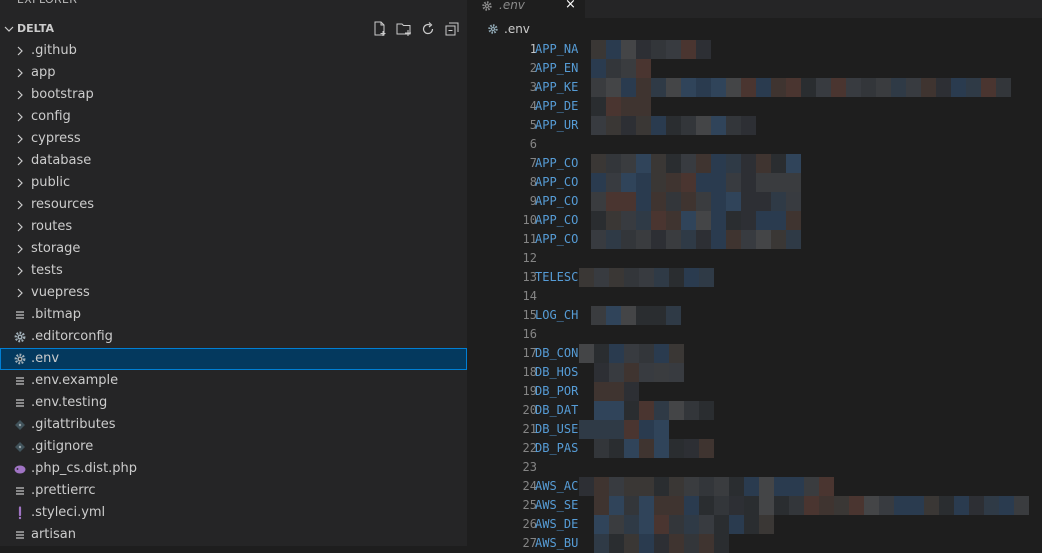  I want to click on code-line: 4 APP_DE, so click(754, 106).